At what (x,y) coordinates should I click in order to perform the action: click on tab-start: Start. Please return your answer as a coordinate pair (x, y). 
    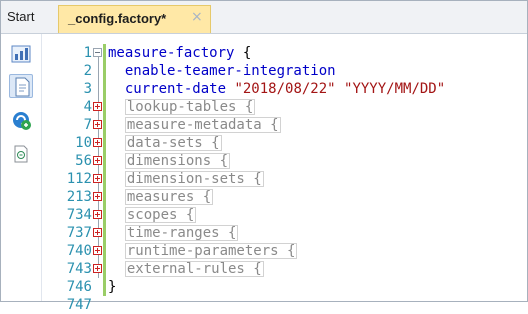
    Looking at the image, I should click on (27, 17).